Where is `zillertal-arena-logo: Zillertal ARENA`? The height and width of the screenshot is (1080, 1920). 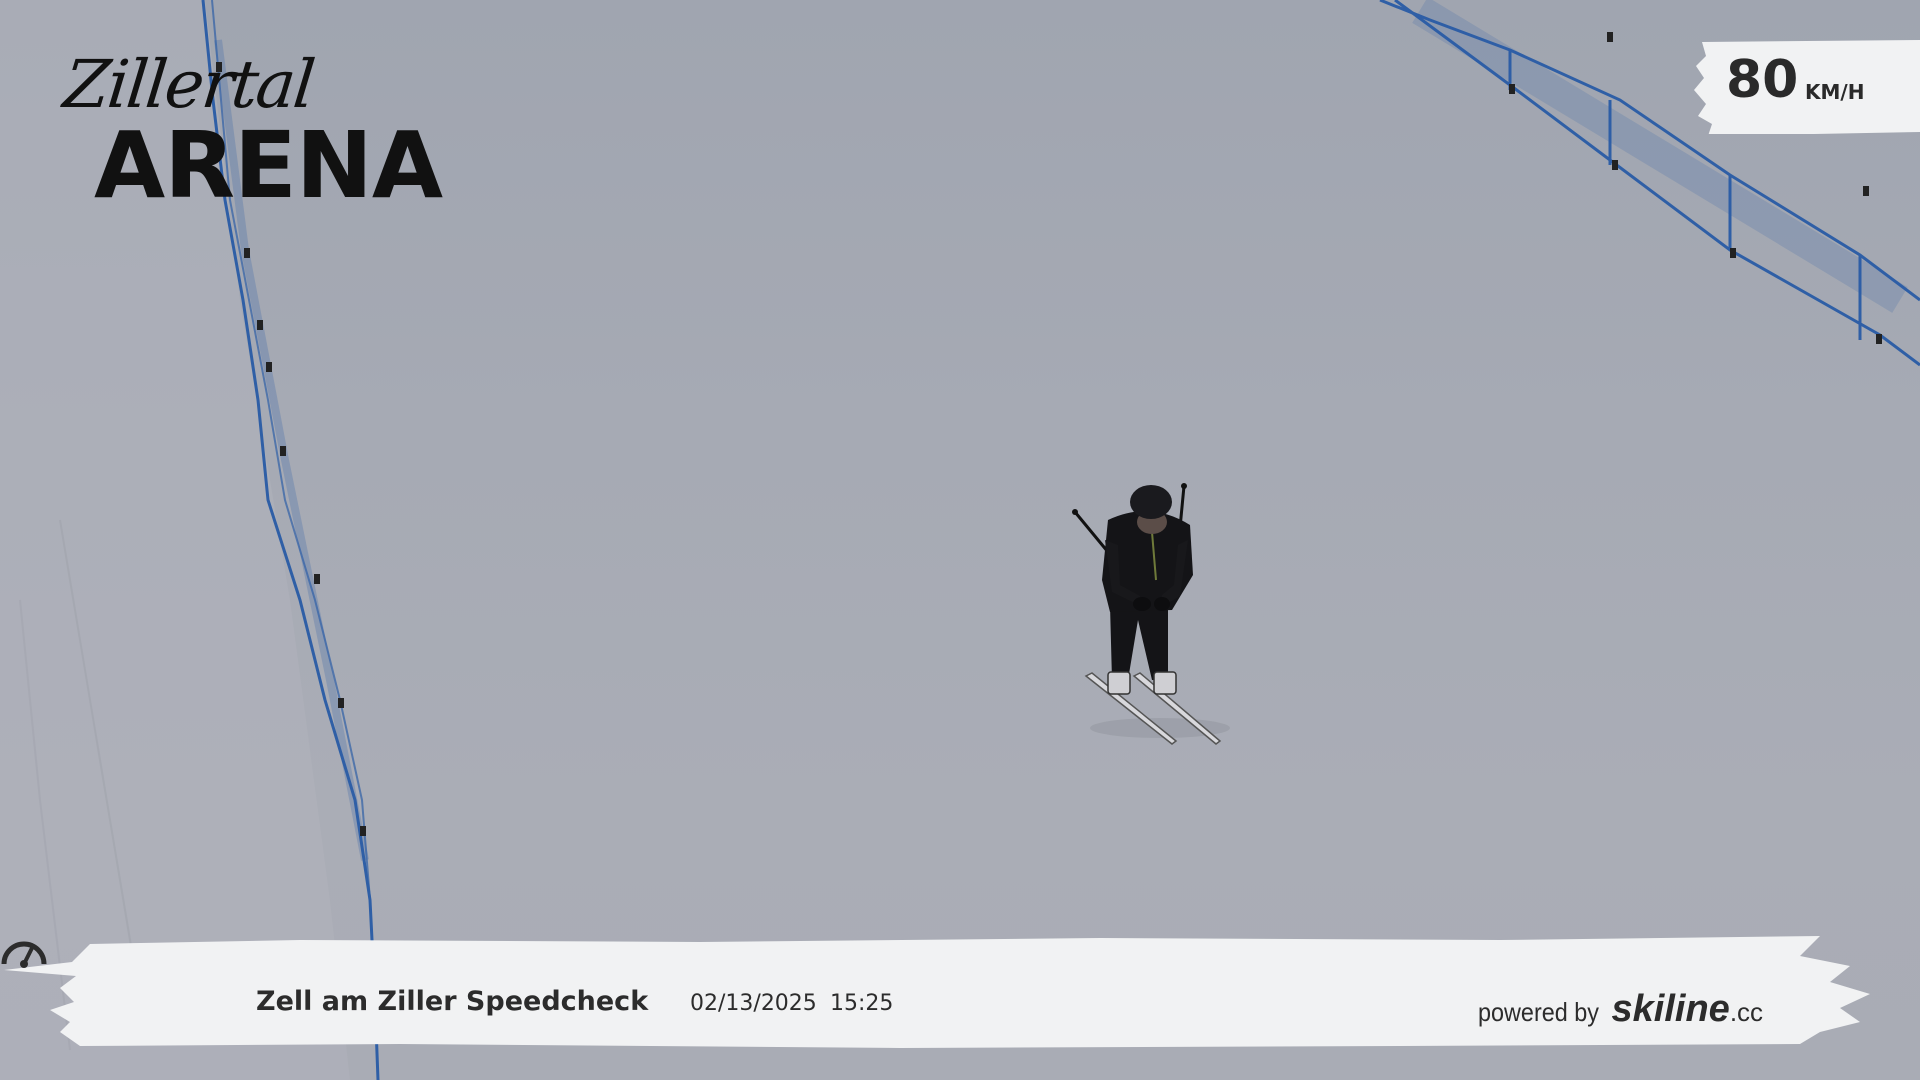
zillertal-arena-logo: Zillertal ARENA is located at coordinates (258, 134).